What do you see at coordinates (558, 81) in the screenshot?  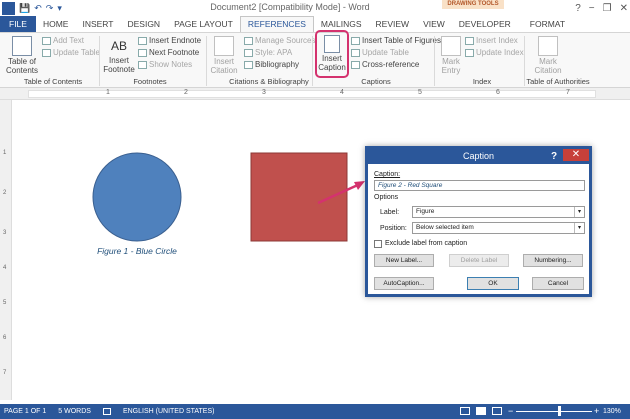 I see `group-label-toa: Table of Authorities` at bounding box center [558, 81].